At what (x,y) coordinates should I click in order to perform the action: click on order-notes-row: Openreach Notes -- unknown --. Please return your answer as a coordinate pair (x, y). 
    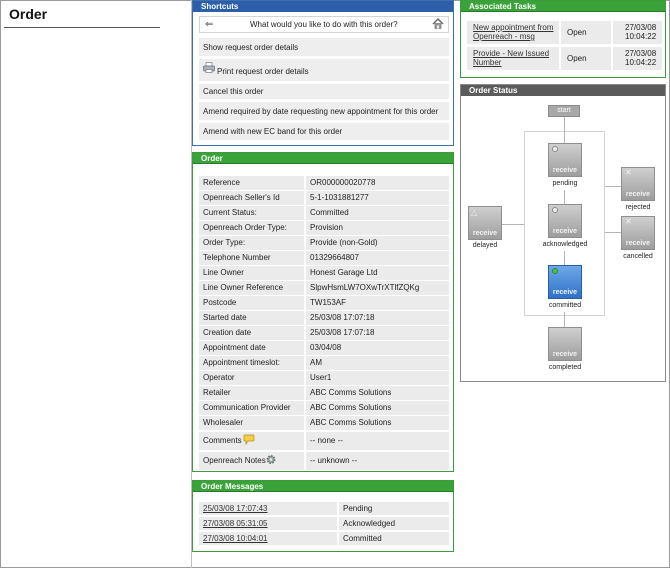
    Looking at the image, I should click on (324, 461).